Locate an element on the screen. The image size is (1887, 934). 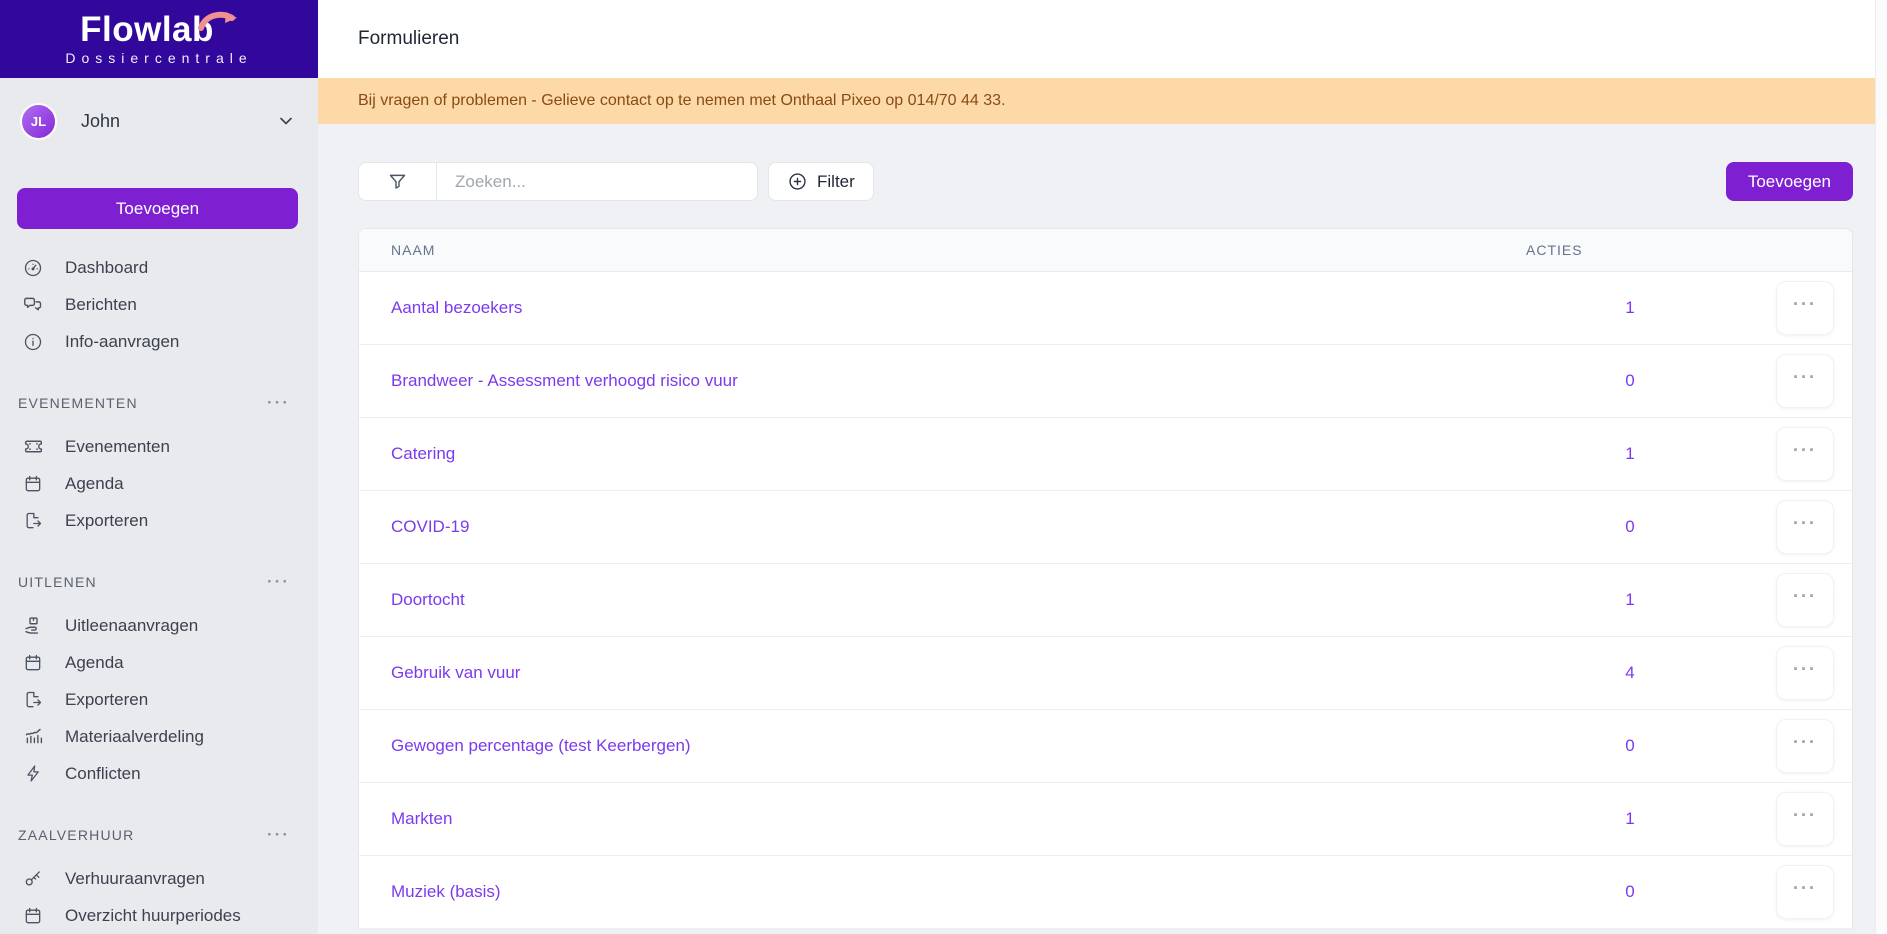
user-name: John is located at coordinates (101, 120).